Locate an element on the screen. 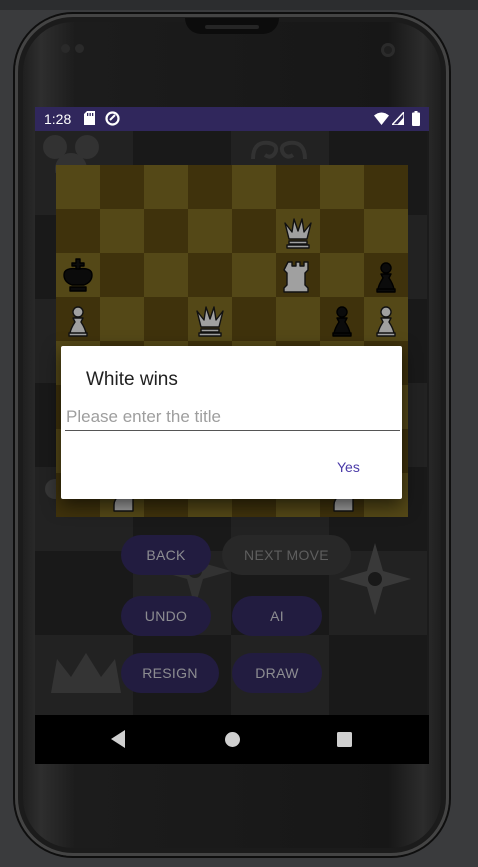  battery-icon is located at coordinates (416, 118).